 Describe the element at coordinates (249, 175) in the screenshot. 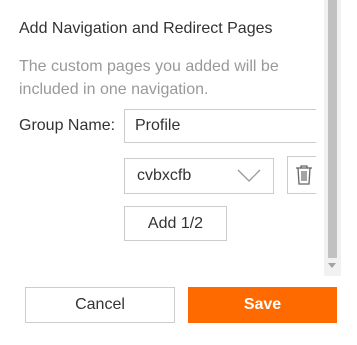

I see `chevron-down-icon` at that location.